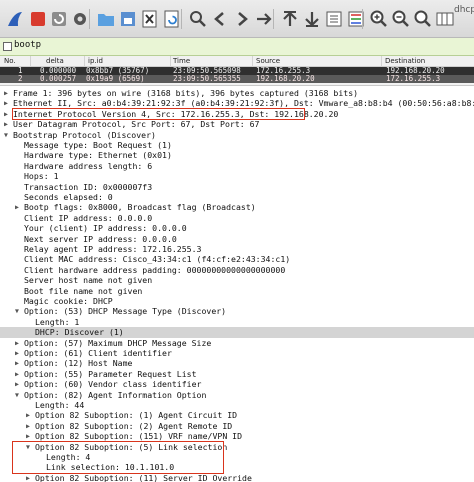 The image size is (474, 482). Describe the element at coordinates (88, 165) in the screenshot. I see `tree-item-label: Hardware address length: 6` at that location.